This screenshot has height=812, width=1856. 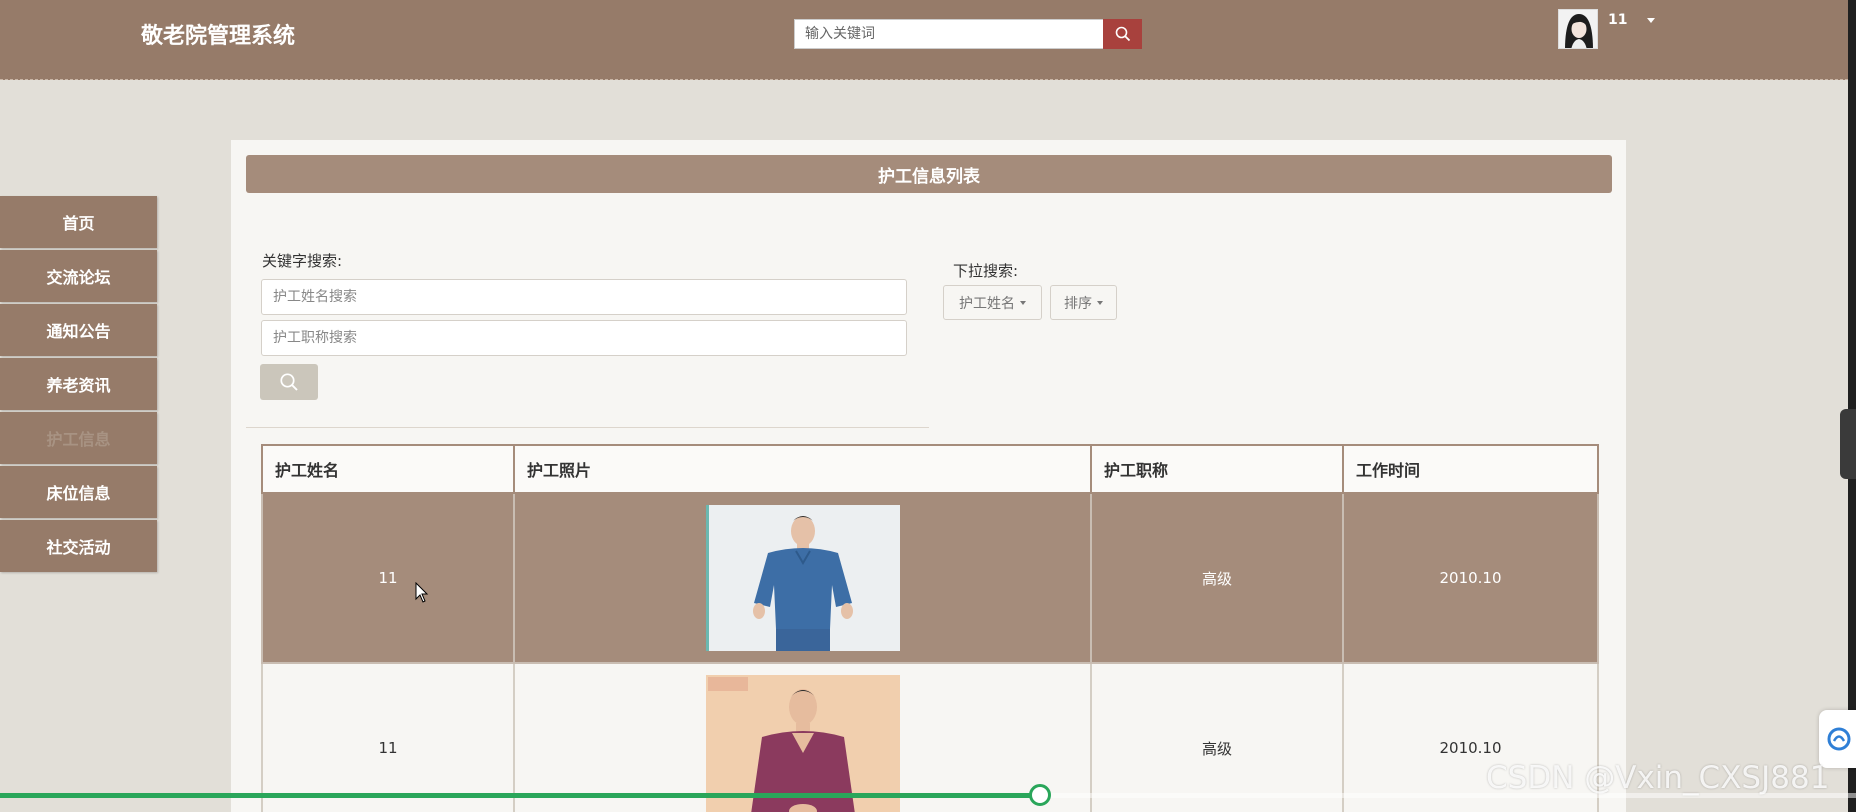 What do you see at coordinates (388, 469) in the screenshot?
I see `column-header: 护工姓名` at bounding box center [388, 469].